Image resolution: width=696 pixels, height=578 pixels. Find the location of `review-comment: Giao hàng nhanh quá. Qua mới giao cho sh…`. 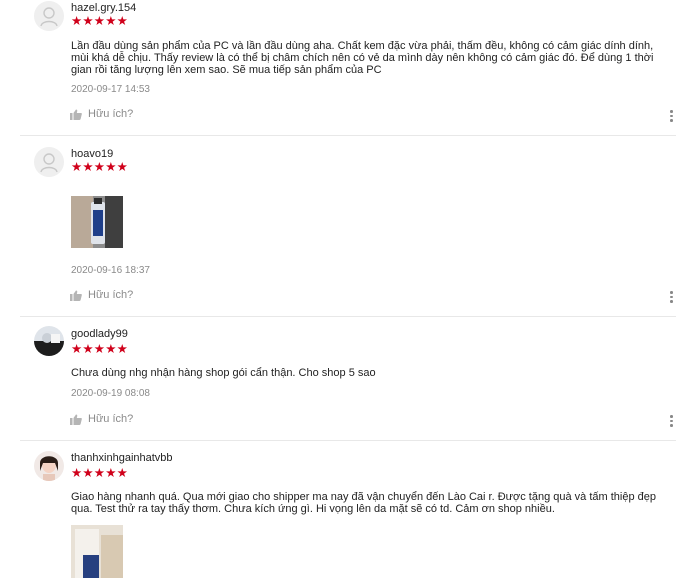

review-comment: Giao hàng nhanh quá. Qua mới giao cho sh… is located at coordinates (363, 503).